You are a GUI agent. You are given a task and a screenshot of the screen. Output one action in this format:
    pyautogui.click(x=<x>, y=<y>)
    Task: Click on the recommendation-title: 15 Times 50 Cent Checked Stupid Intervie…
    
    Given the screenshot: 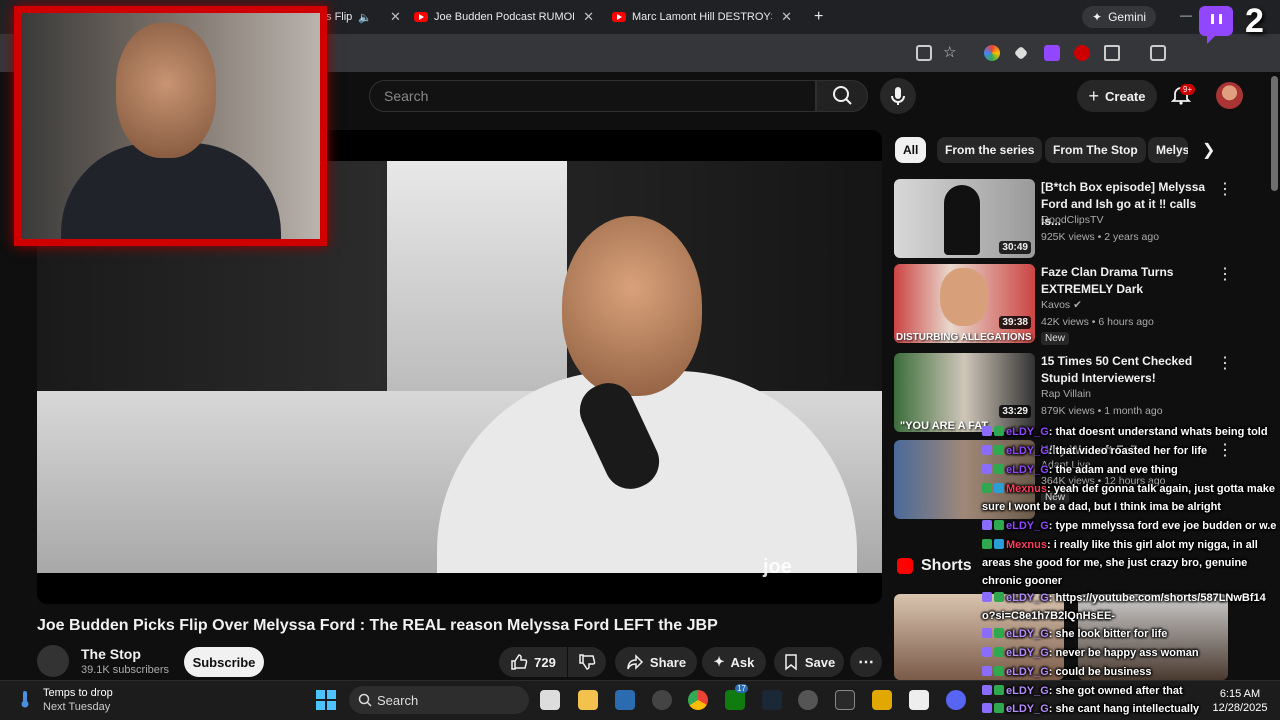 What is the action you would take?
    pyautogui.click(x=1128, y=370)
    